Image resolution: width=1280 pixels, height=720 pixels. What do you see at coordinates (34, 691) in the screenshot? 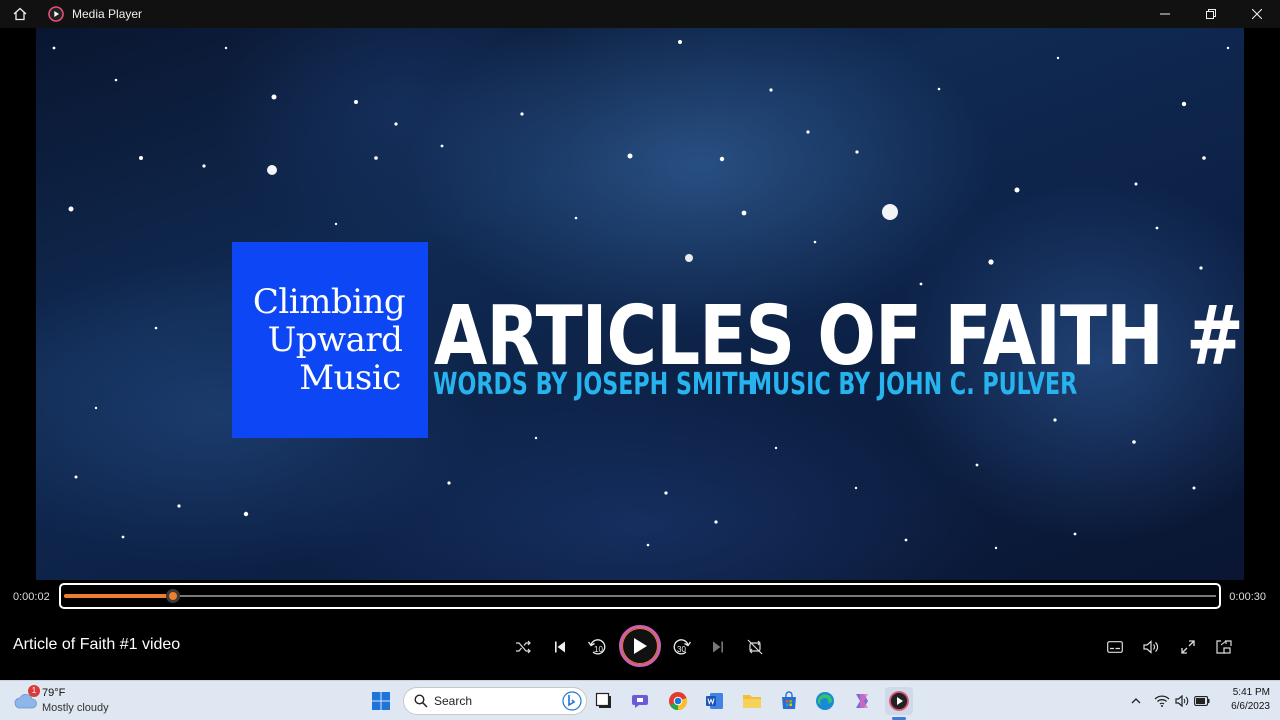
I see `weather-alert-badge: 1` at bounding box center [34, 691].